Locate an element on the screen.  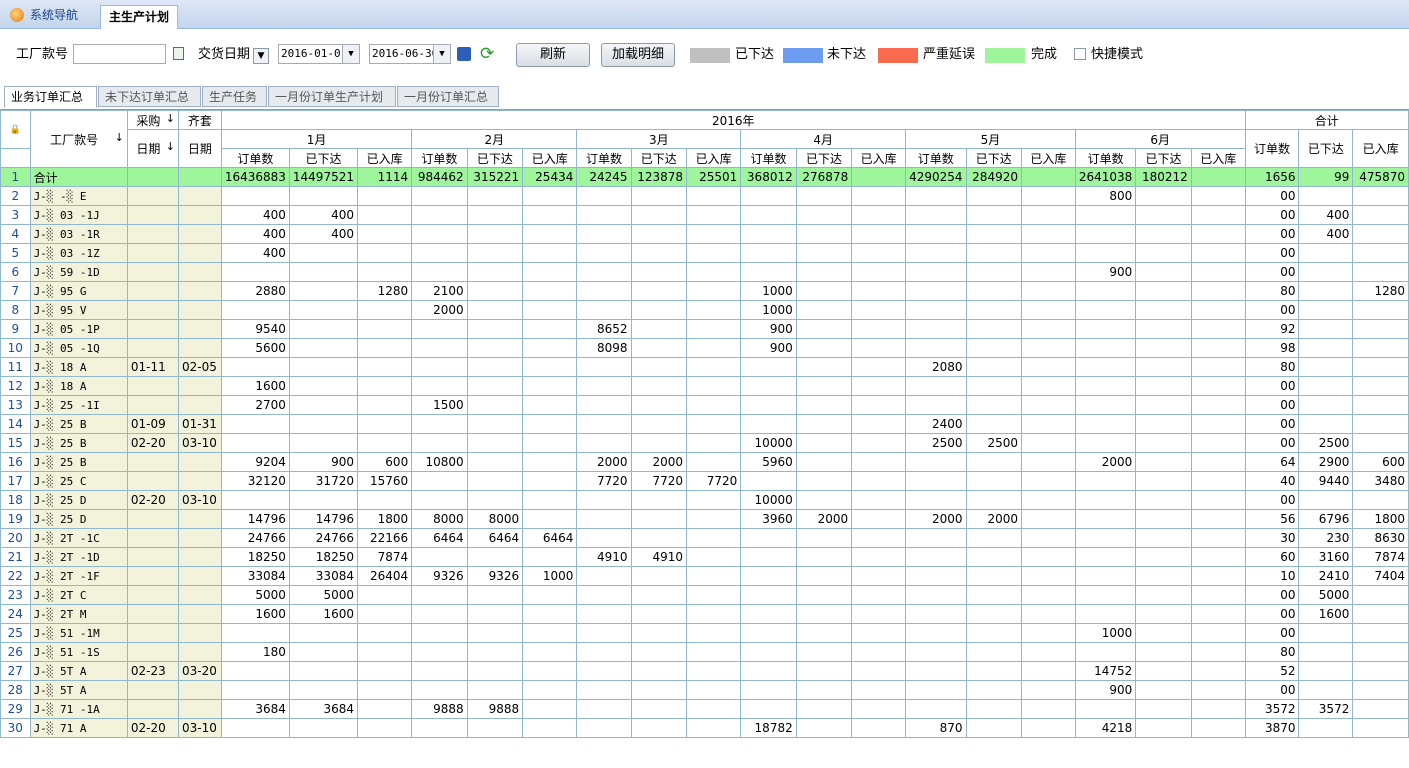
factory-code-cell: J-░ 95 V is located at coordinates (78, 310).